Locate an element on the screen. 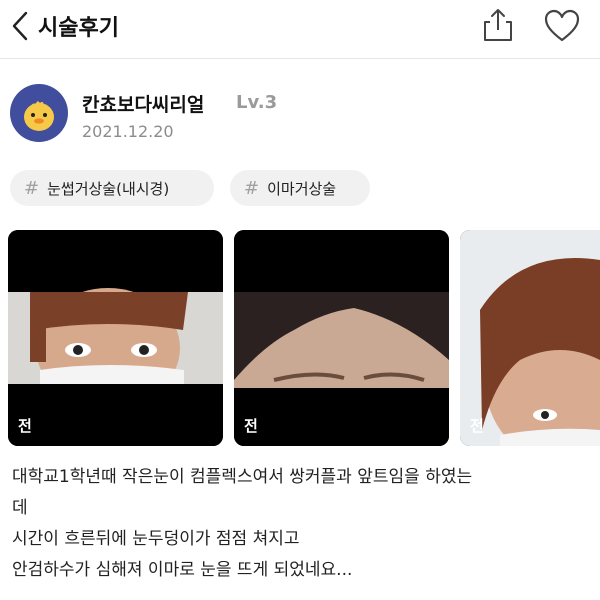  tag-chip: # 눈썹거상술(내시경) is located at coordinates (112, 188).